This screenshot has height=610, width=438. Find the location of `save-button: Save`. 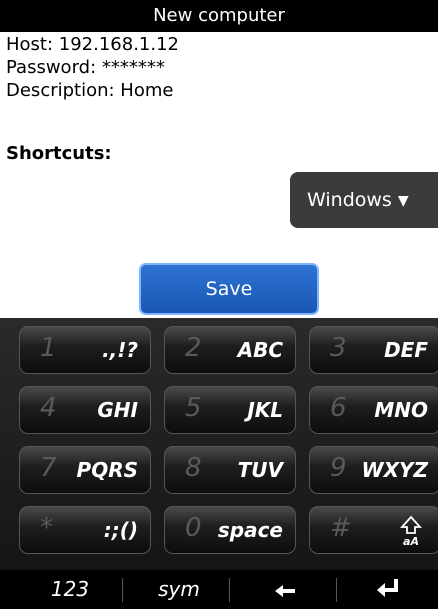

save-button: Save is located at coordinates (229, 289).